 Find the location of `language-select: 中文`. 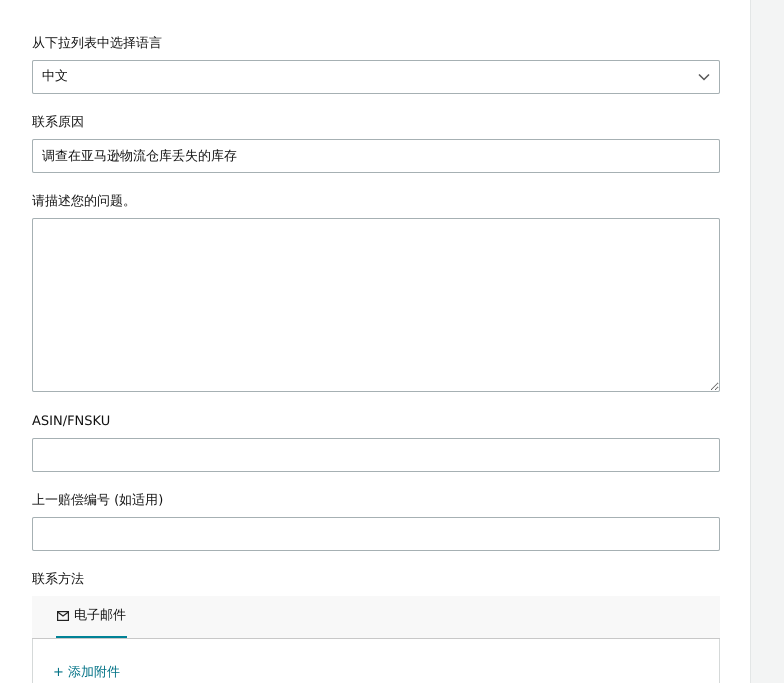

language-select: 中文 is located at coordinates (376, 77).